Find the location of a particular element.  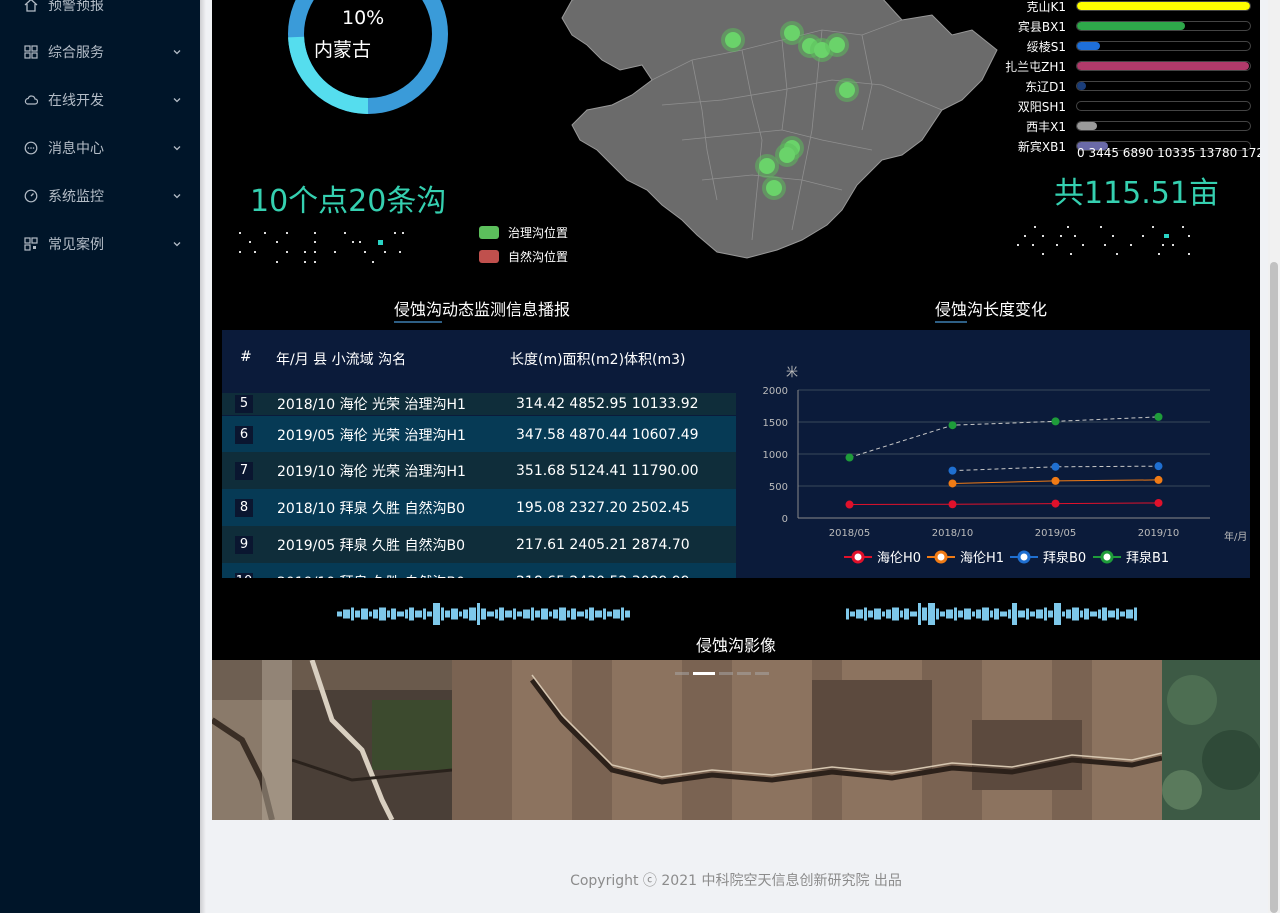

menu-item-warning: 预警预报 is located at coordinates (100, 14).